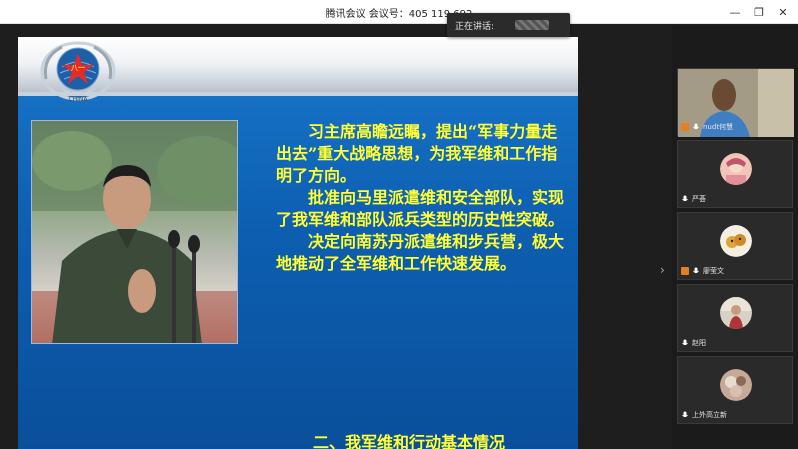  I want to click on slide-paragraph: 习主席高瞻远瞩，提出“军事力量走出去”重大战略思想，为我军维和工作指明了方向。, so click(417, 153).